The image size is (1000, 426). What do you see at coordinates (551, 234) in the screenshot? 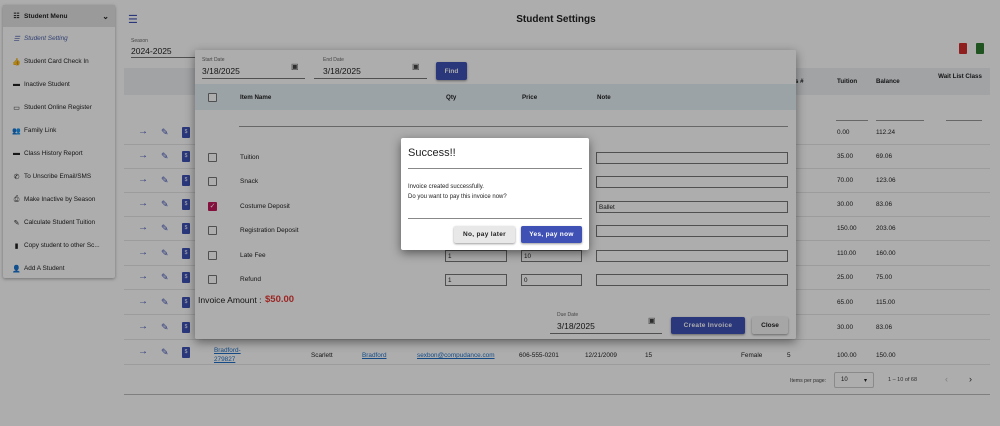
I see `pay-now-button: Yes, pay now` at bounding box center [551, 234].